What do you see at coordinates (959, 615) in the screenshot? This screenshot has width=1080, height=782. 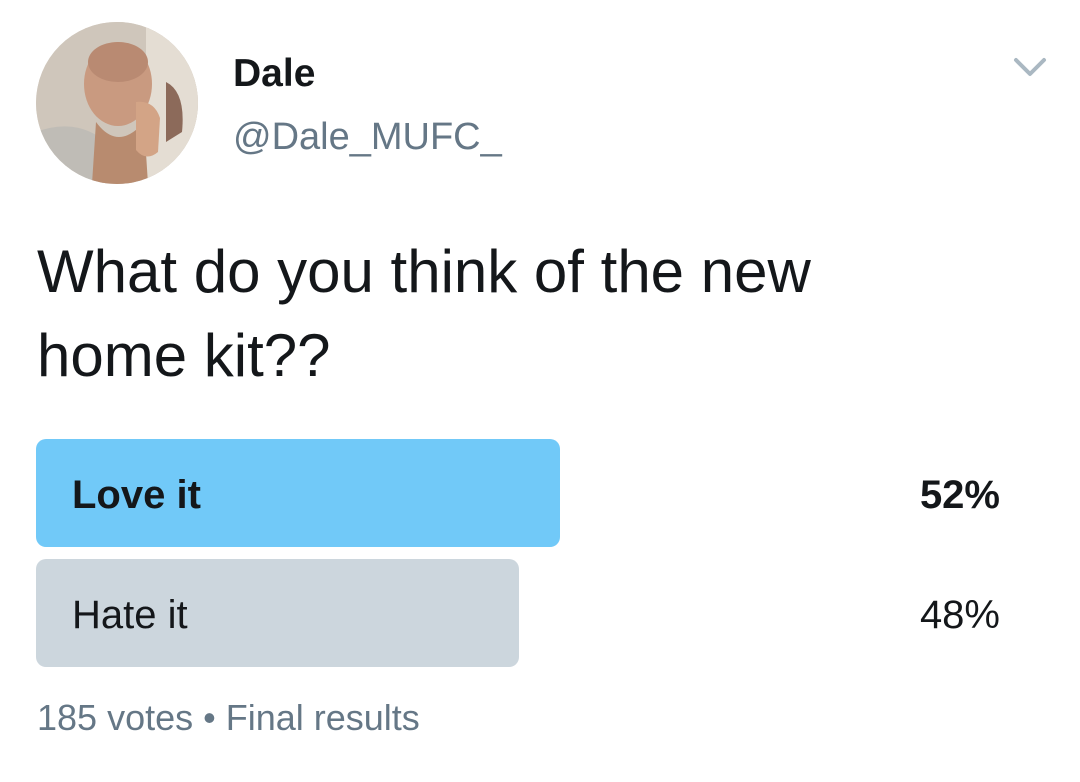 I see `poll-option-percent: 48%` at bounding box center [959, 615].